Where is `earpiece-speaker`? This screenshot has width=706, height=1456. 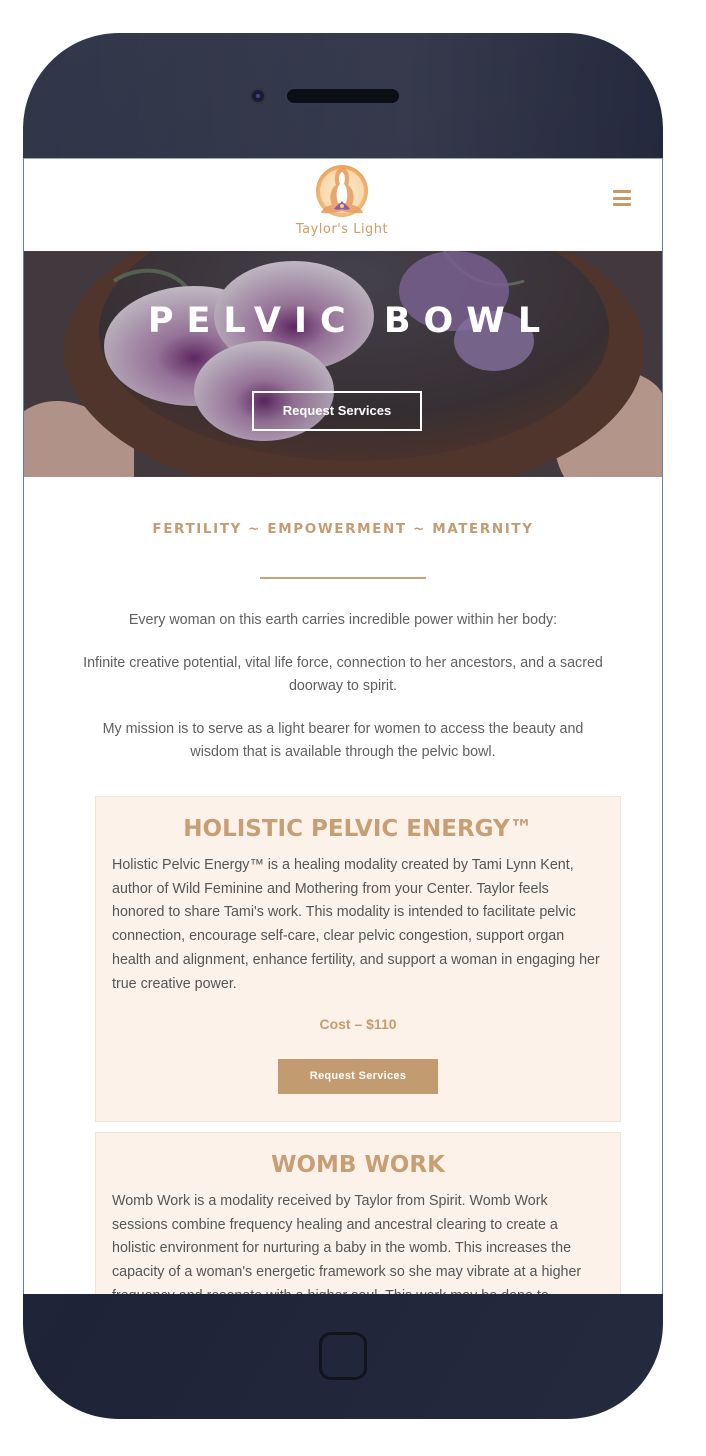
earpiece-speaker is located at coordinates (343, 96).